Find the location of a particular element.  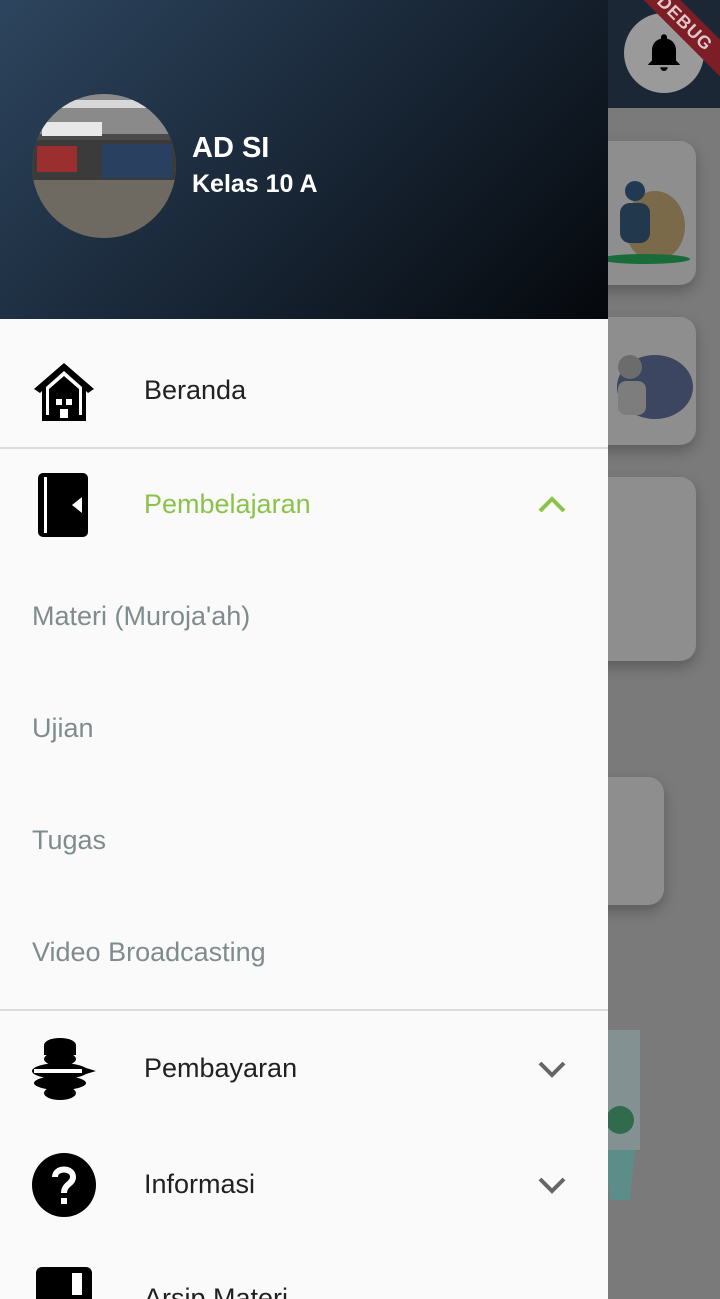

menu-label: Pembayaran is located at coordinates (221, 1068).